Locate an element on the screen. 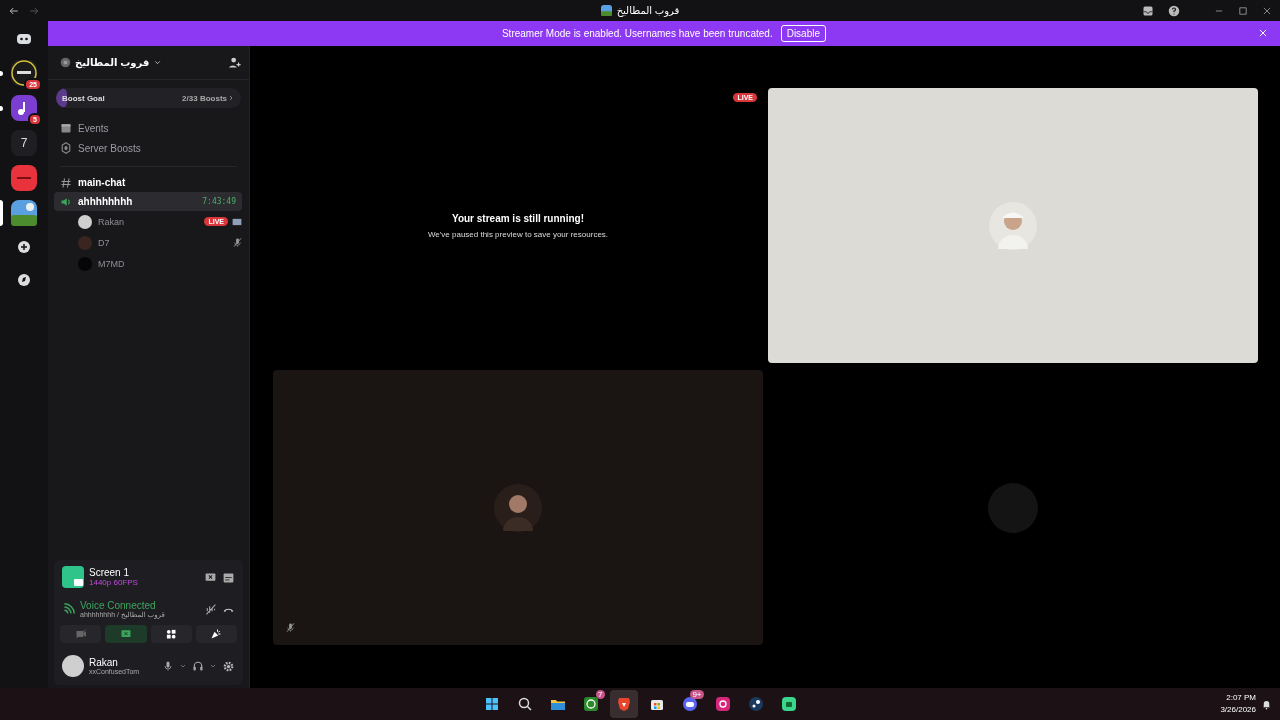 This screenshot has width=1280, height=720. clock-time: 2:07 PM is located at coordinates (1238, 698).